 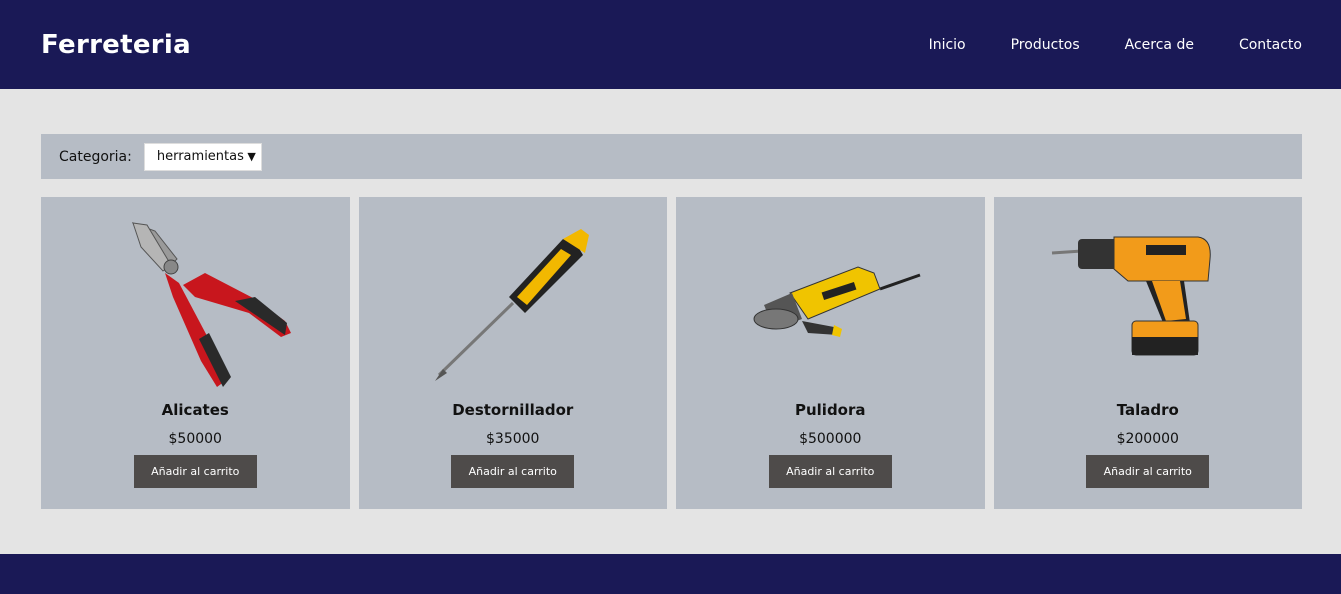 I want to click on product-card: Alicates $50000 Añadir al carrito, so click(x=195, y=353).